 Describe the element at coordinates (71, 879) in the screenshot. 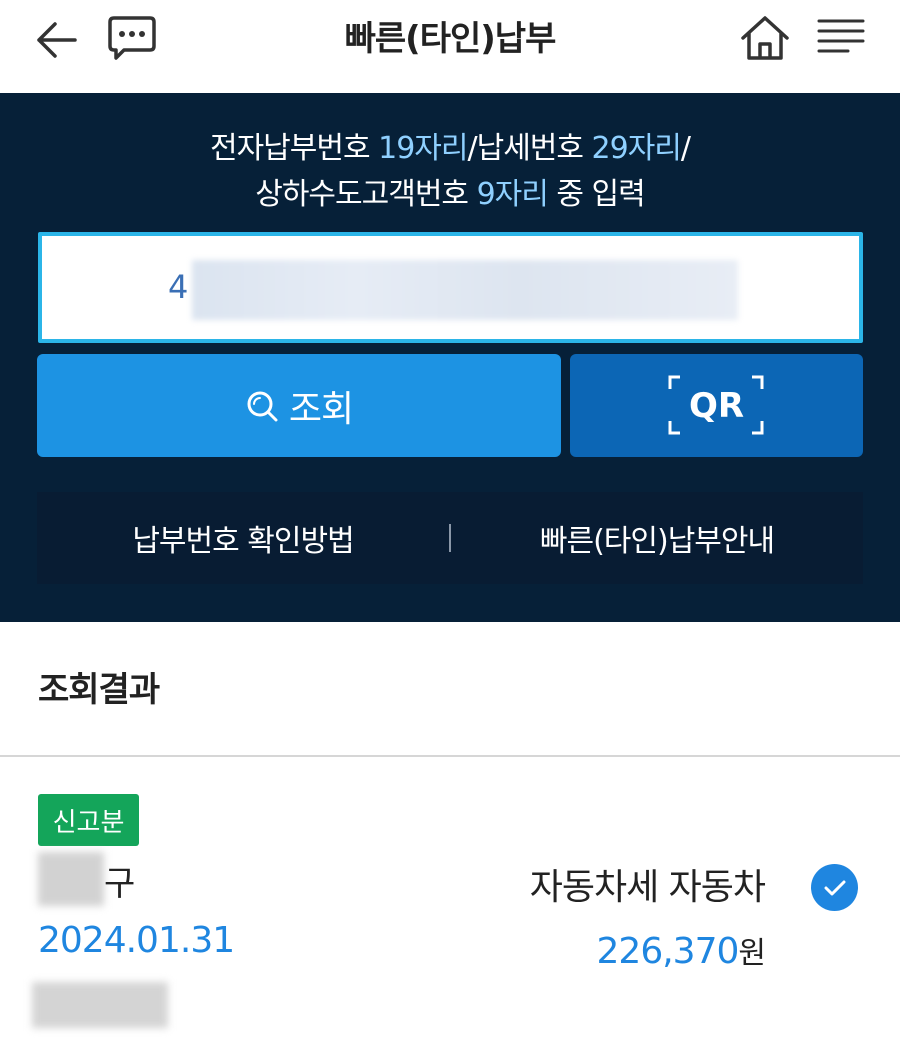

I see `redacted-region-name` at that location.